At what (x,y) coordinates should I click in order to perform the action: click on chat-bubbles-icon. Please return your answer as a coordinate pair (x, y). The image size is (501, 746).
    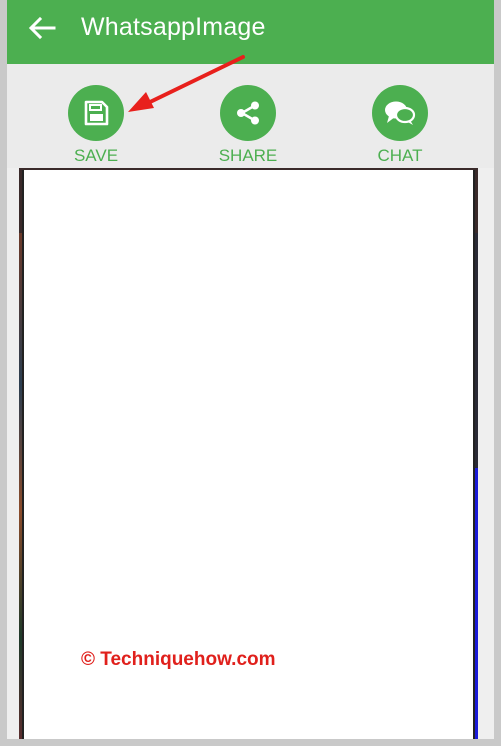
    Looking at the image, I should click on (400, 113).